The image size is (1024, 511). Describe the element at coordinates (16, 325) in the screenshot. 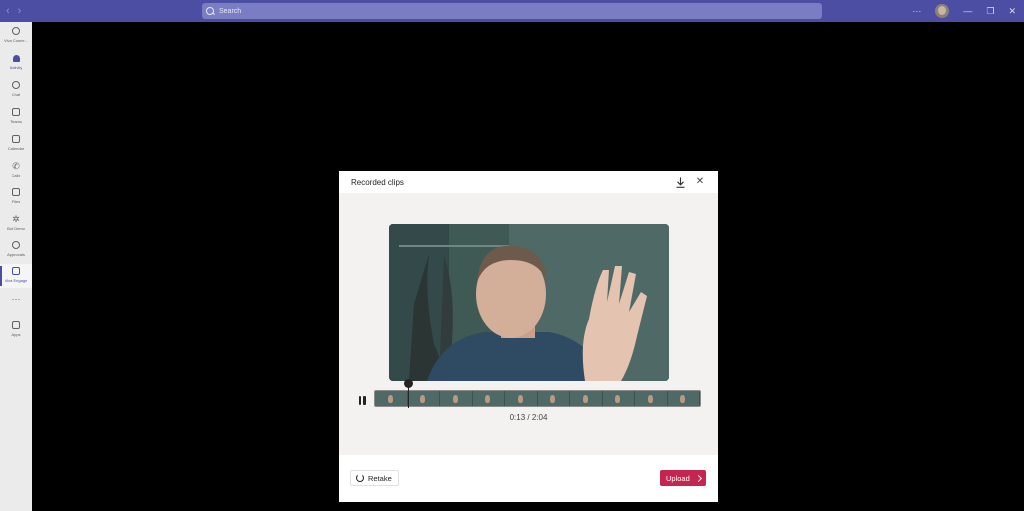

I see `apps-icon` at that location.